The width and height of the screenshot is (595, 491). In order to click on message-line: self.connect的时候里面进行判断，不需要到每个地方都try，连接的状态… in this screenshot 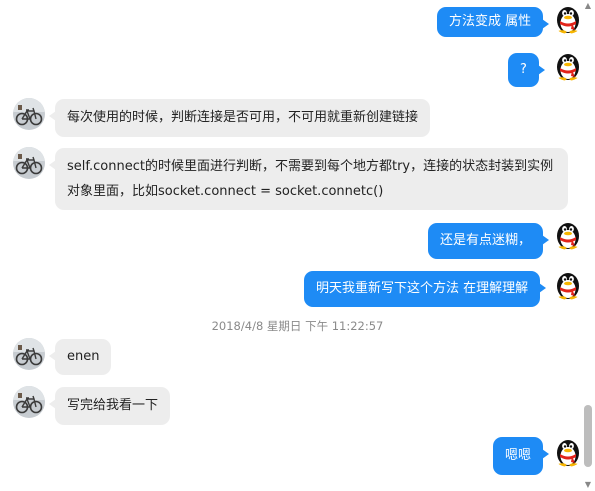, I will do `click(310, 166)`.